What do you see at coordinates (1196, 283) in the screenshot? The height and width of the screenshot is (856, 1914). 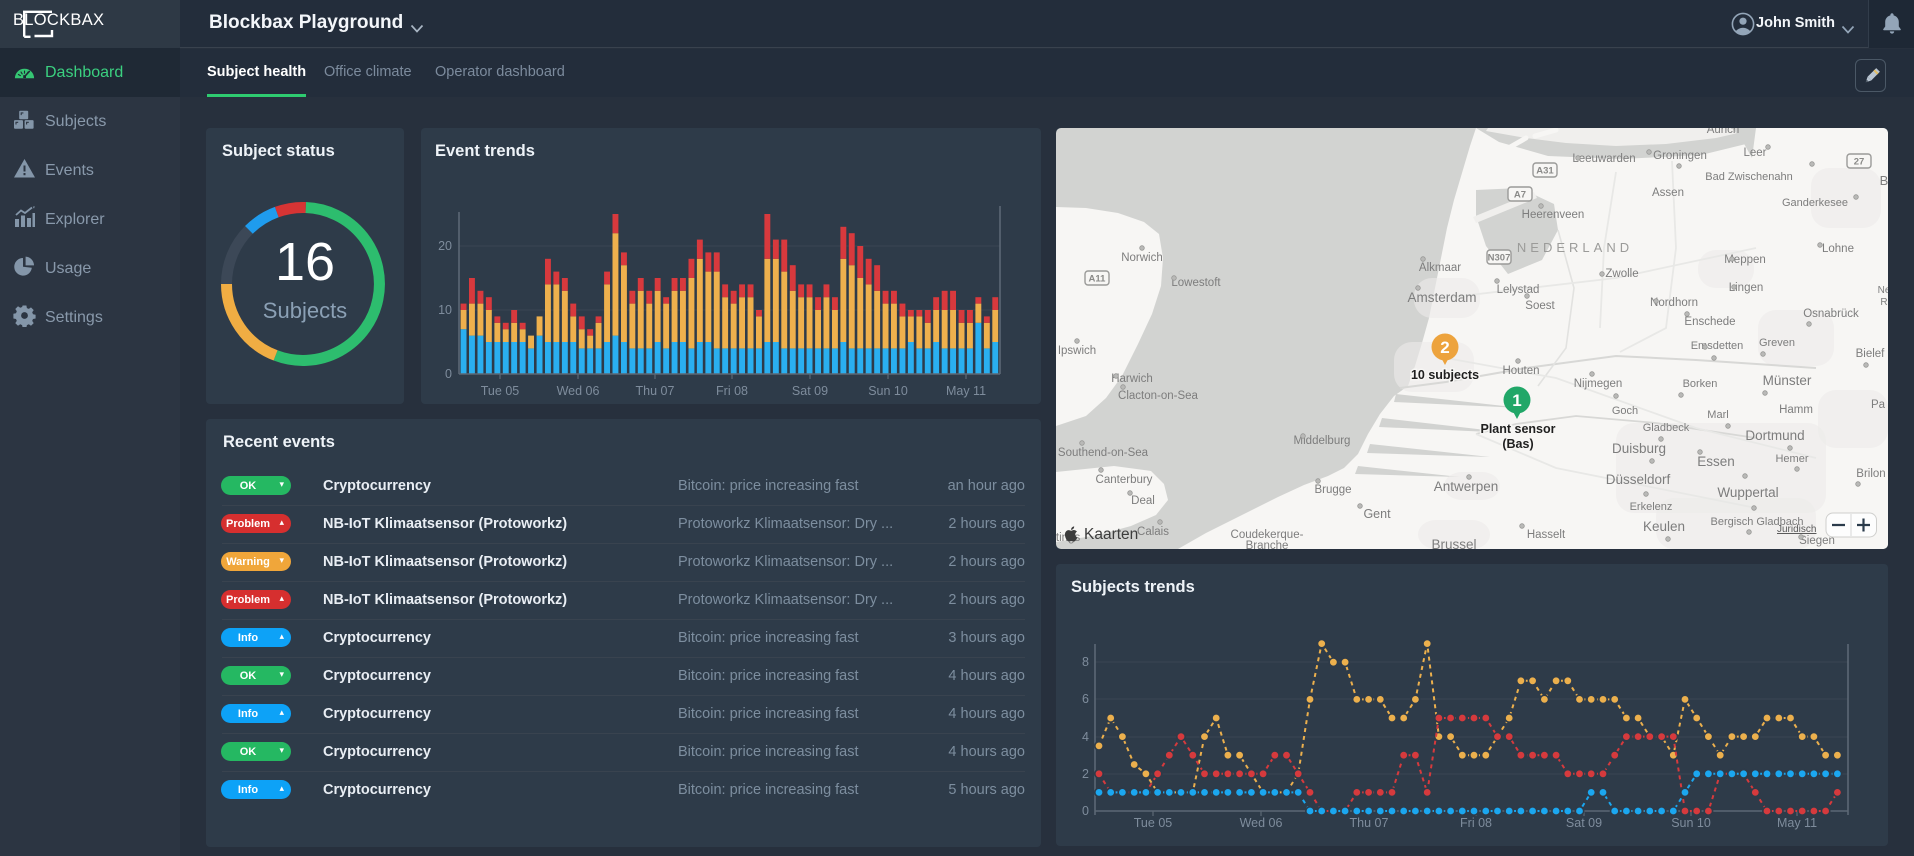 I see `svg-text: Lowestoft` at bounding box center [1196, 283].